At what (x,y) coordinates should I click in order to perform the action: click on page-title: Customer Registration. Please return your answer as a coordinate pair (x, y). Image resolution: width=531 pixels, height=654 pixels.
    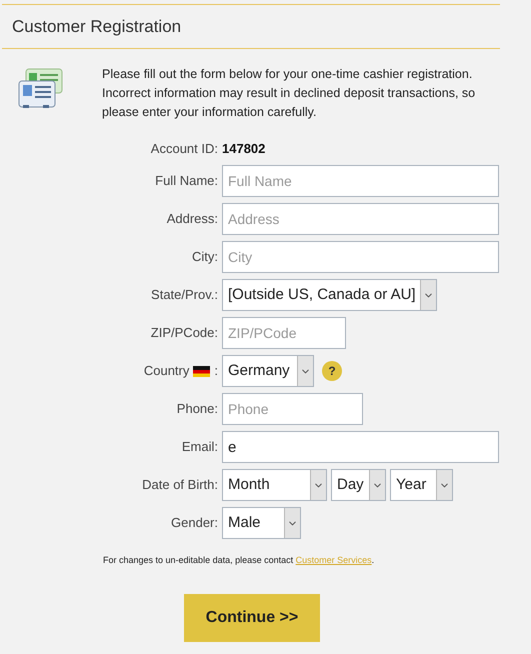
    Looking at the image, I should click on (97, 27).